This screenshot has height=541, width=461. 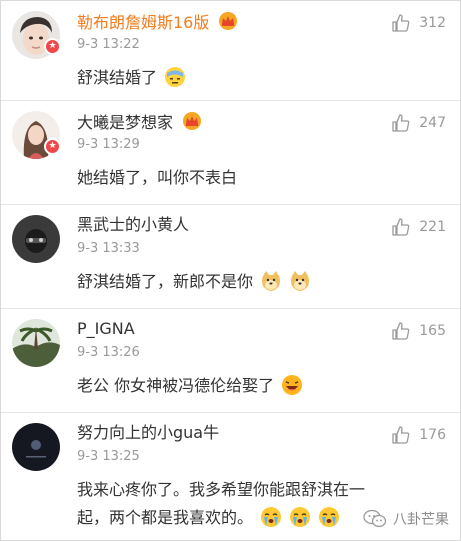 What do you see at coordinates (108, 144) in the screenshot?
I see `timestamp: 9-3 13:29` at bounding box center [108, 144].